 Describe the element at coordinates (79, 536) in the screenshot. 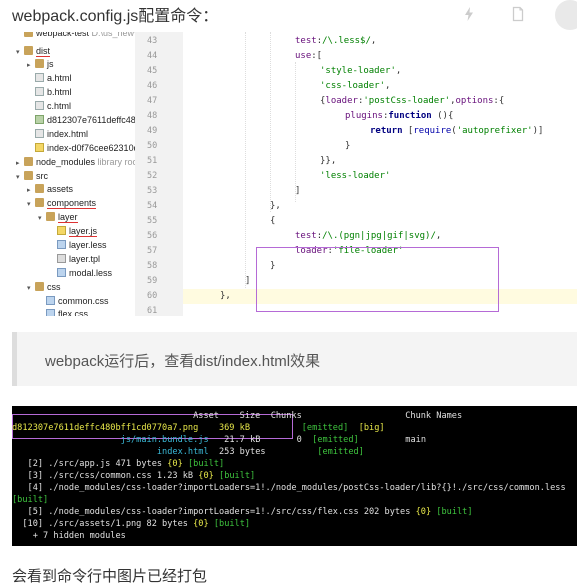

I see `terminal-line: + 7 hidden modules` at that location.